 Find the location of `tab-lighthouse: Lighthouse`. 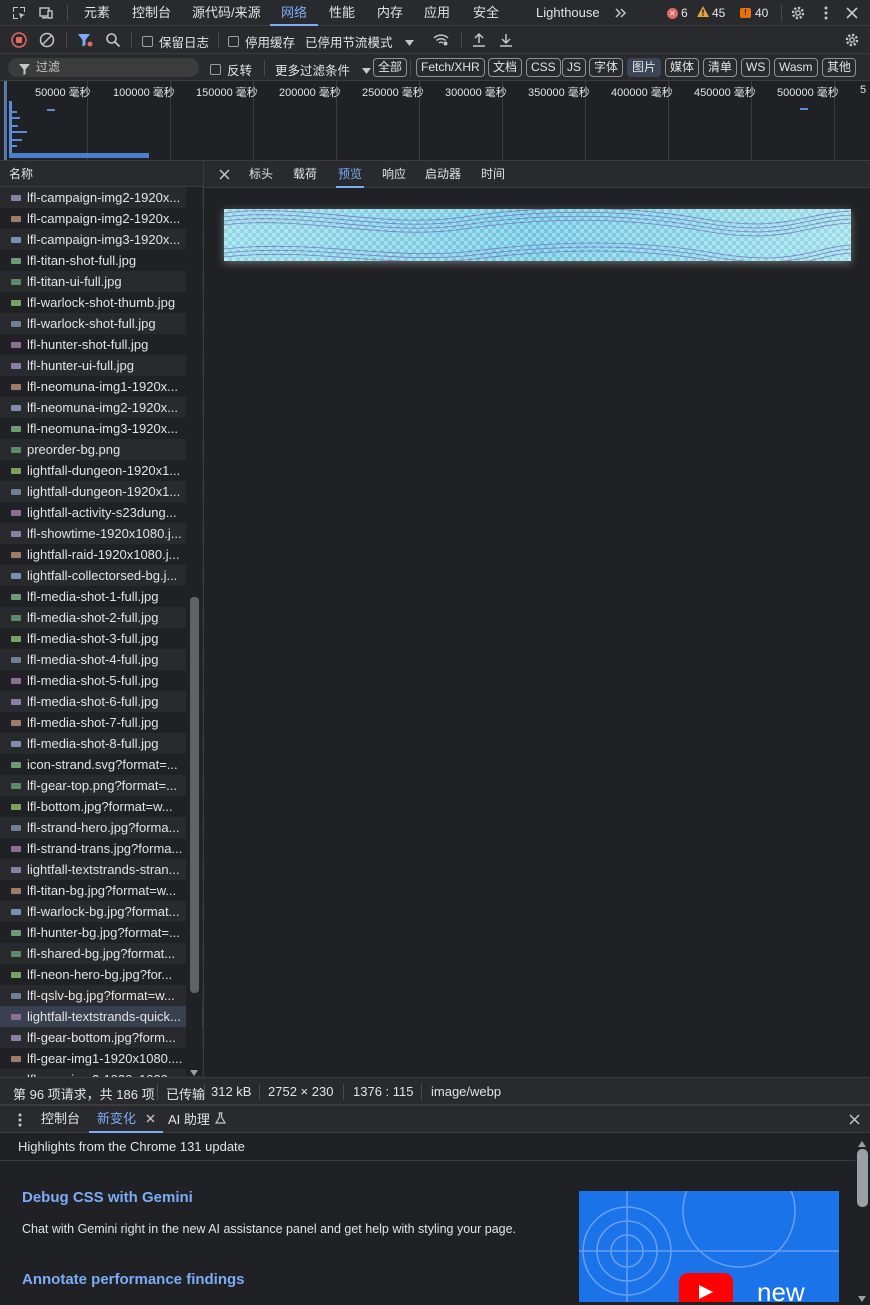

tab-lighthouse: Lighthouse is located at coordinates (568, 13).